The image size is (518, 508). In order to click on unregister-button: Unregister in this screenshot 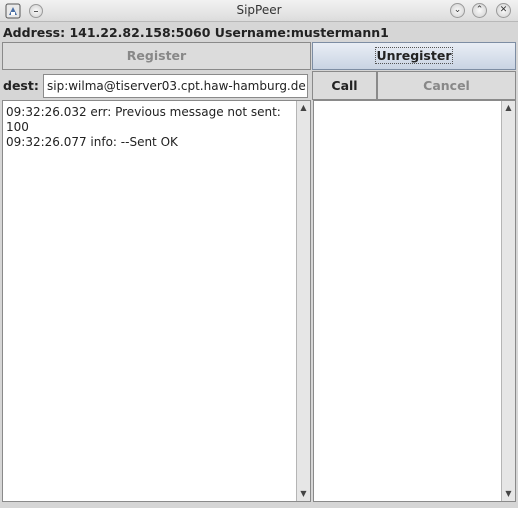, I will do `click(414, 56)`.